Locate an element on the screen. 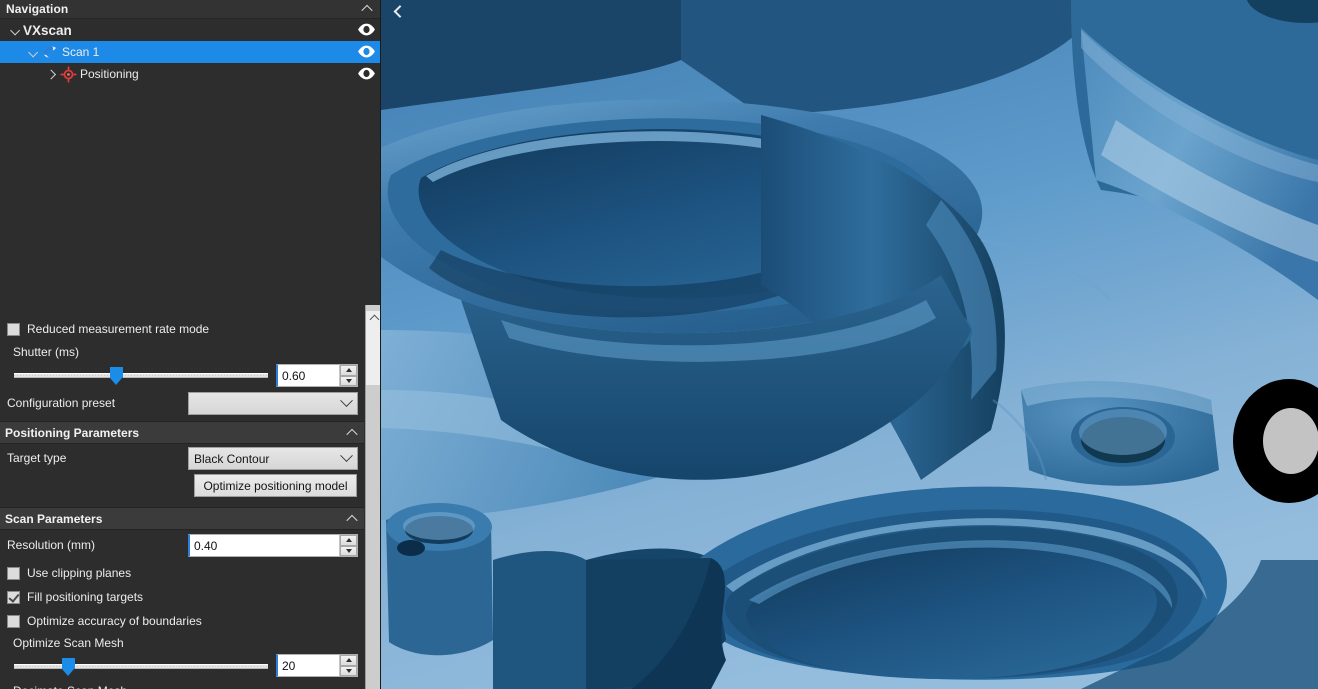 The image size is (1318, 689). optimize-scan-mesh-stepper is located at coordinates (348, 665).